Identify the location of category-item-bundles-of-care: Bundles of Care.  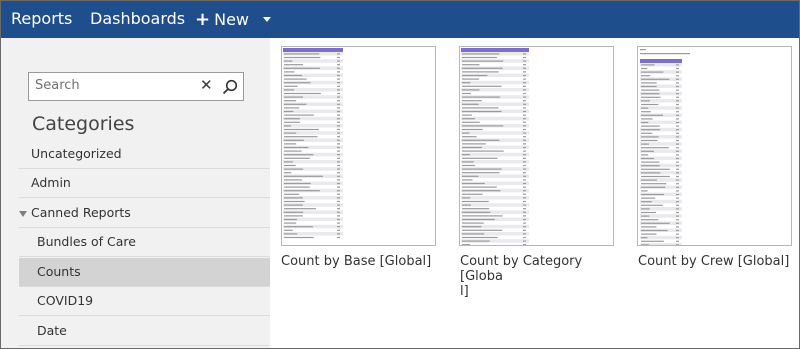
(144, 242).